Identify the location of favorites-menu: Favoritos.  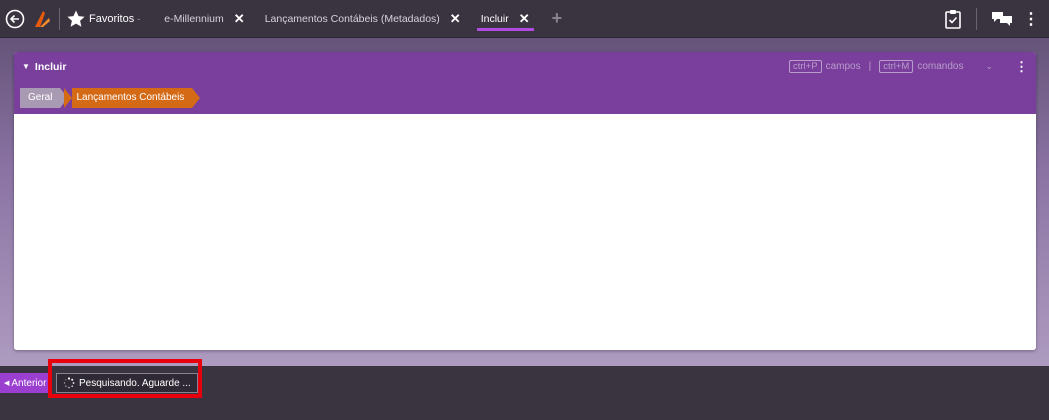
(111, 19).